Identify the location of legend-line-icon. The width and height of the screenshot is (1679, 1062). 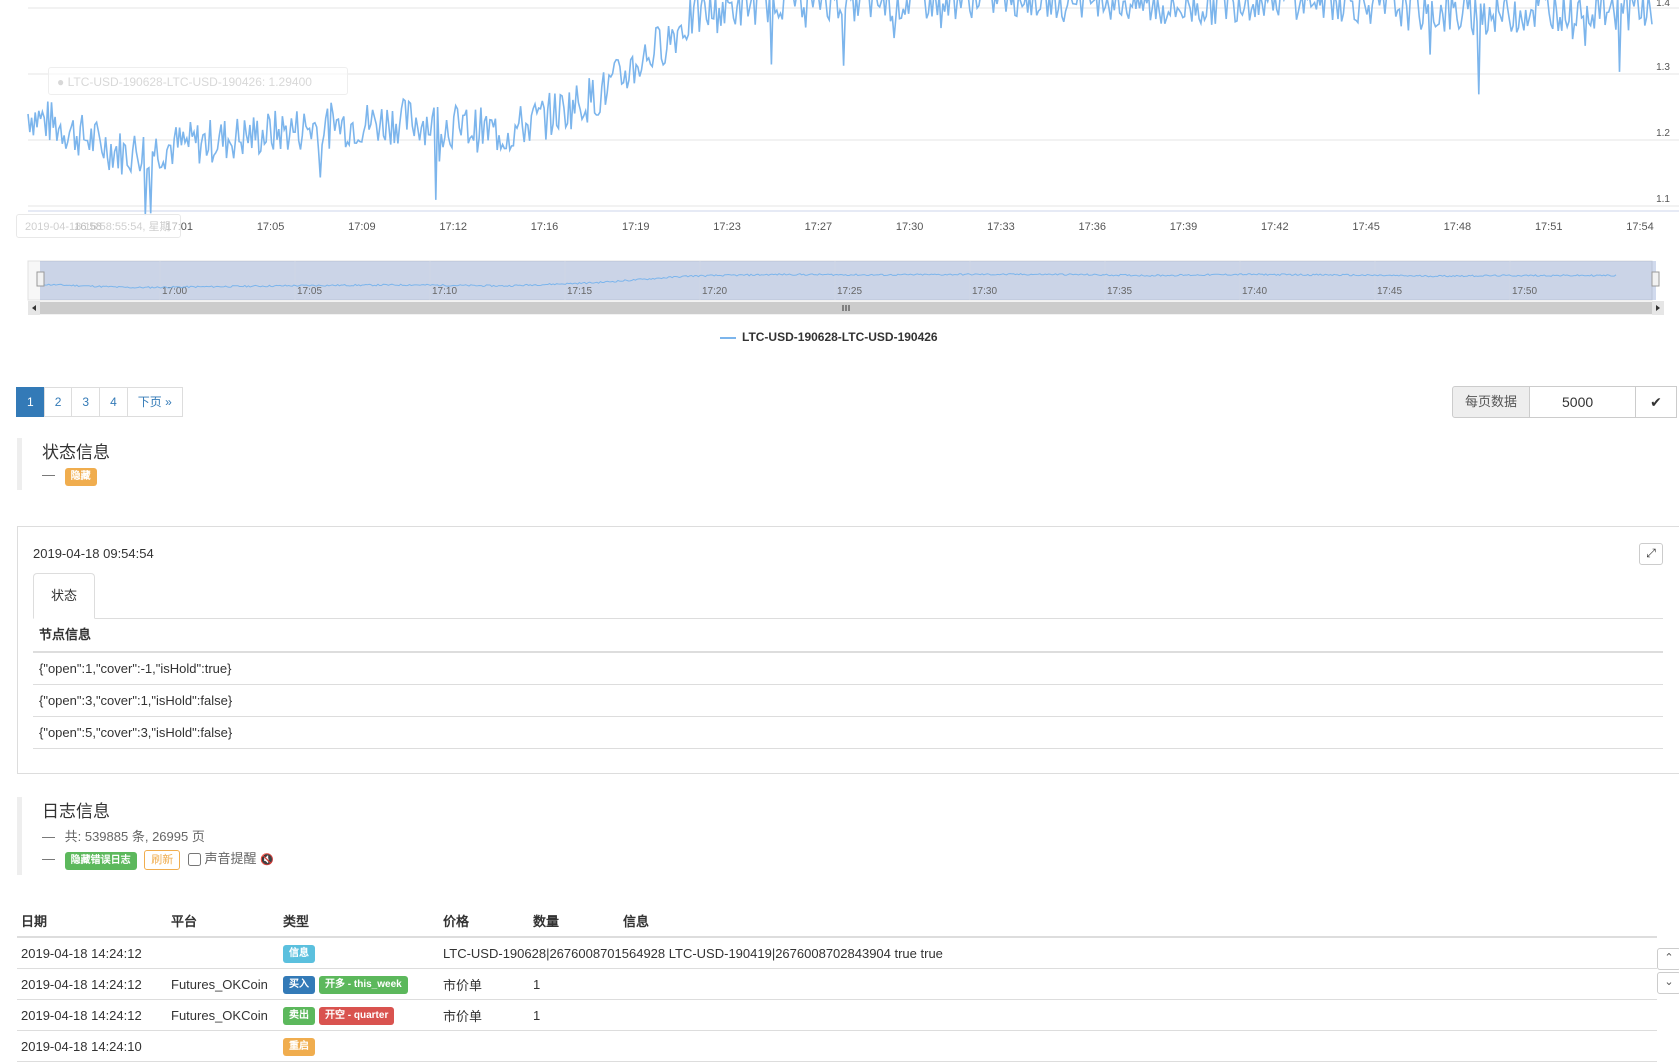
(728, 337).